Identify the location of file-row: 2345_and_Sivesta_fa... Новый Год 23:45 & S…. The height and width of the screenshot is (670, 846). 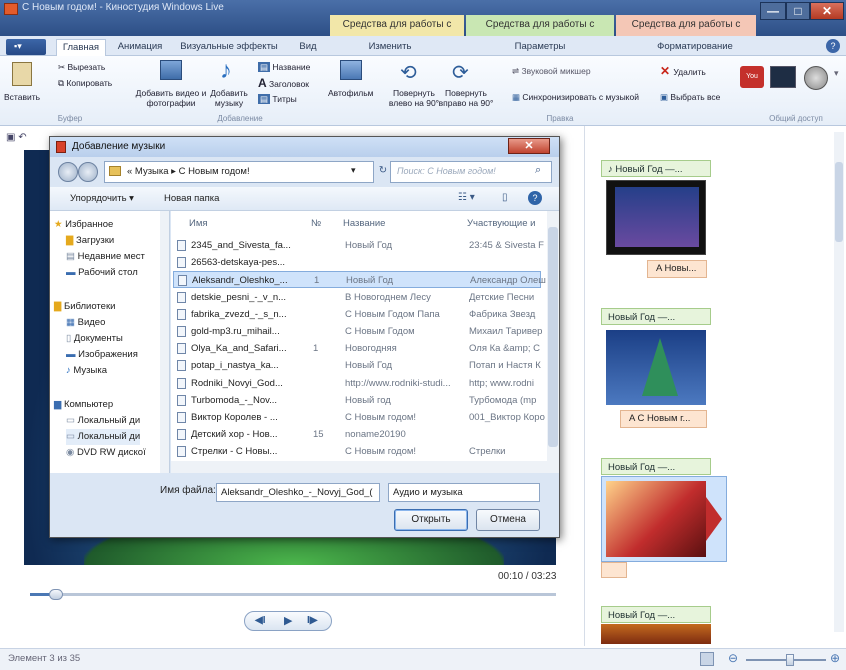
(358, 245).